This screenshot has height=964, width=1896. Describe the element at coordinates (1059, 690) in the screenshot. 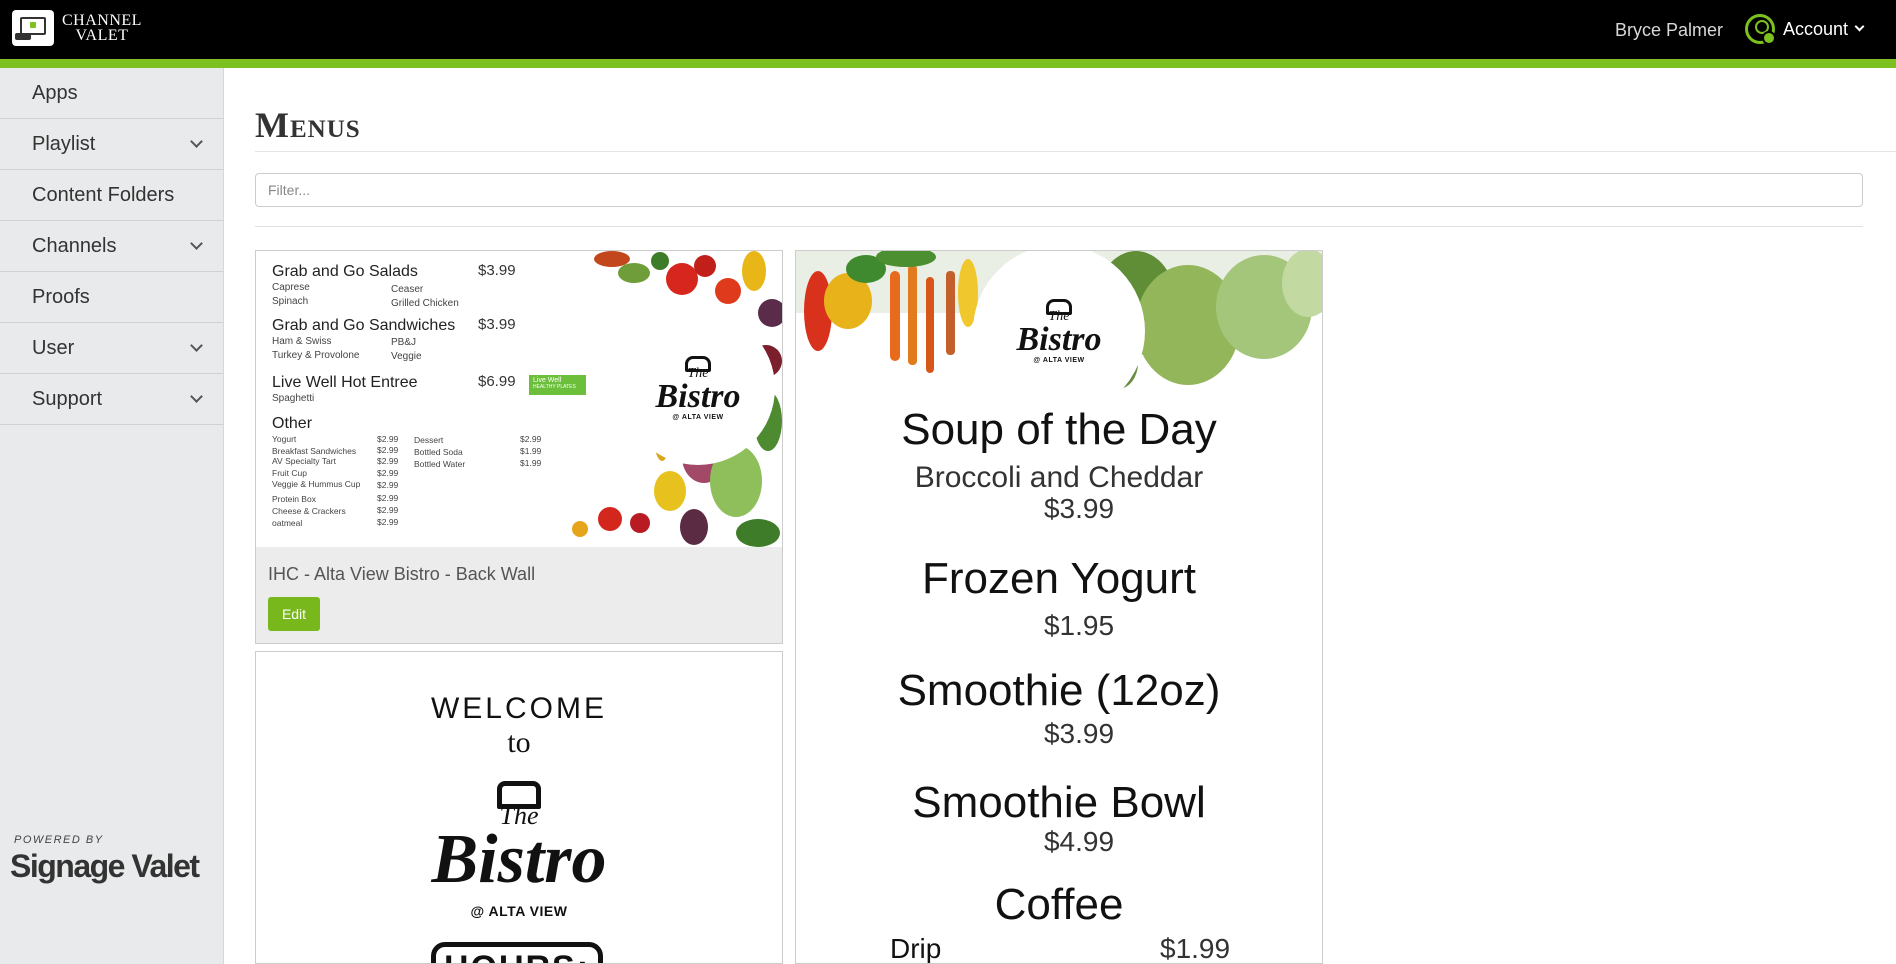

I see `menu-item-title: Smoothie (12oz)` at that location.